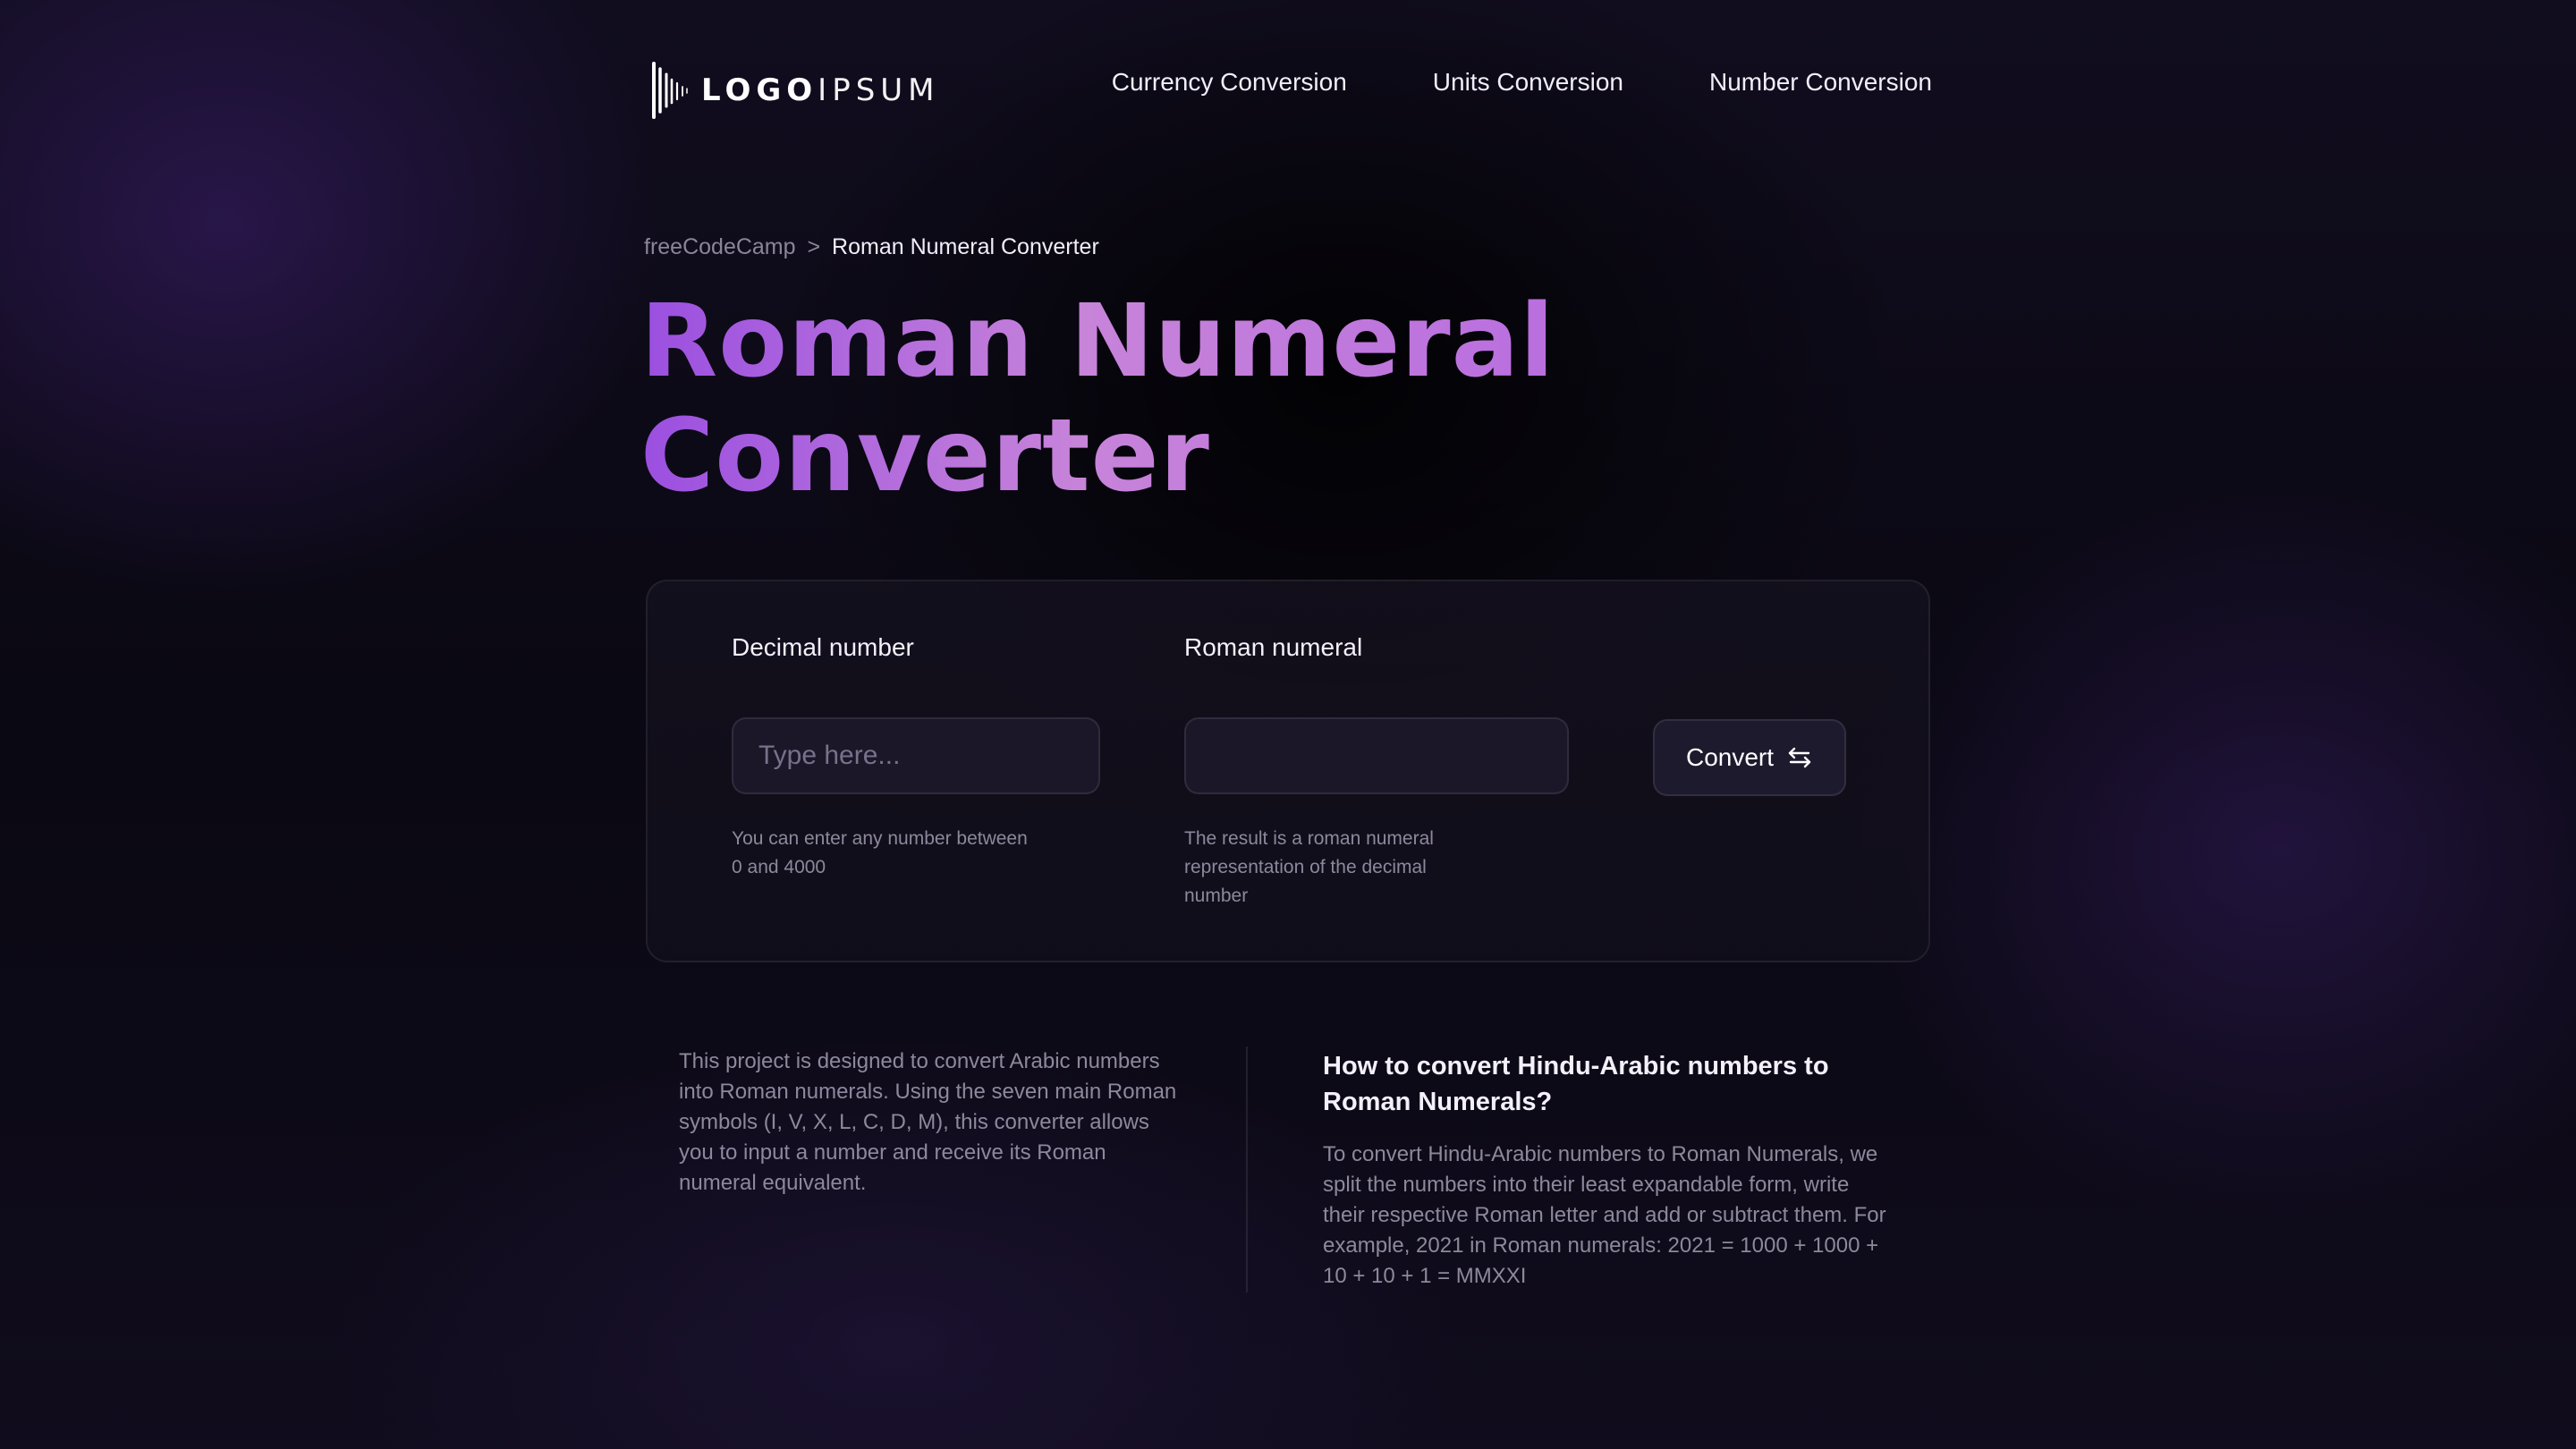 Image resolution: width=2576 pixels, height=1449 pixels. I want to click on page-title: Roman Numeral Converter, so click(1132, 398).